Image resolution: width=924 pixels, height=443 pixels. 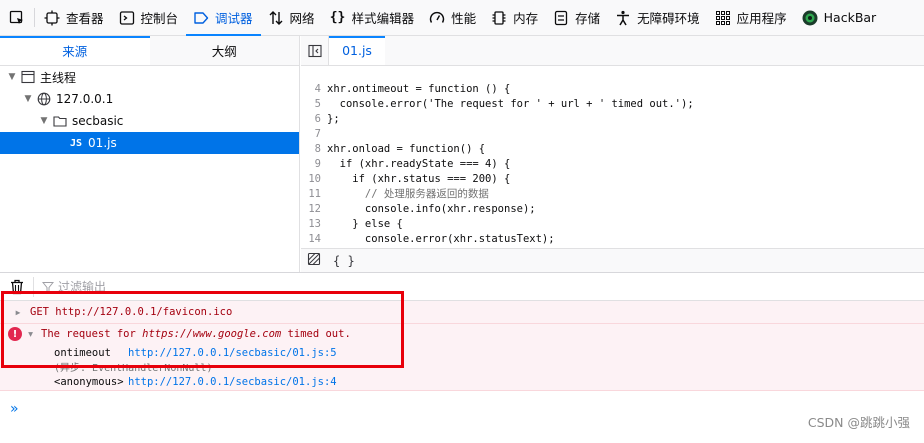 I want to click on tab-network-label: 网络, so click(x=302, y=18).